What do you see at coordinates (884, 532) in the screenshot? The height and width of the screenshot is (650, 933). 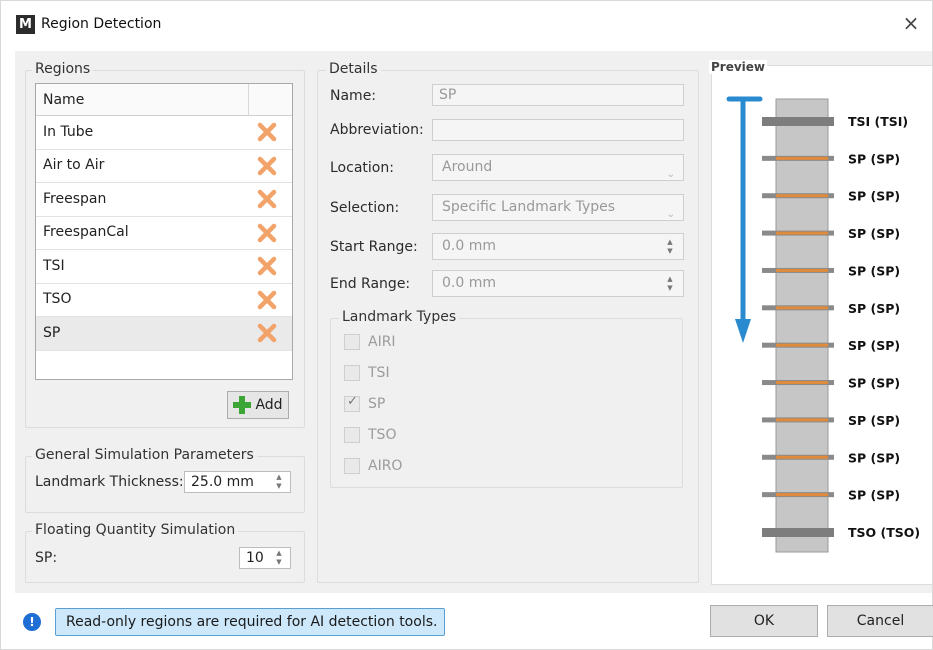 I see `landmark-label: TSO (TSO)` at bounding box center [884, 532].